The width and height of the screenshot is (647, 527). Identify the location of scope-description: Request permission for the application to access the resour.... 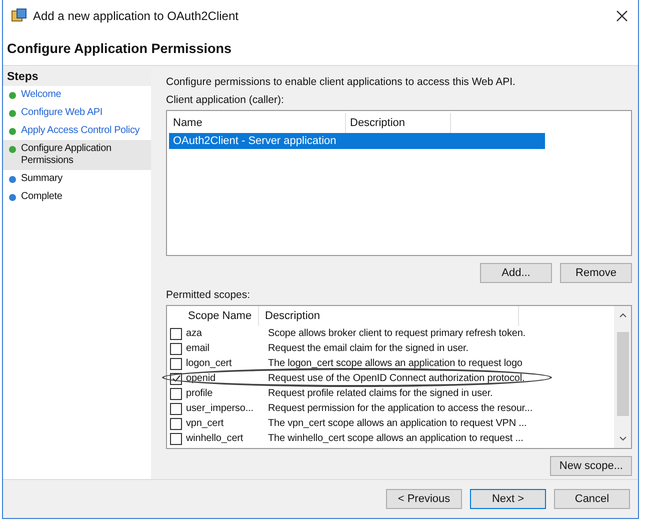
(400, 408).